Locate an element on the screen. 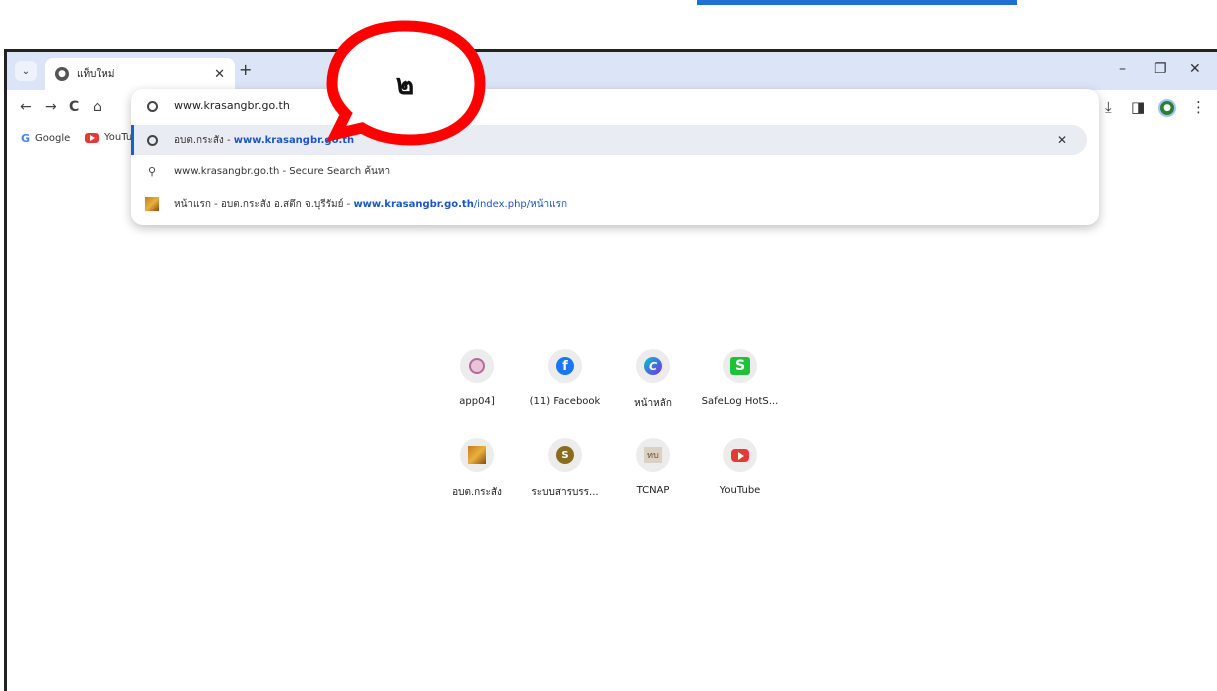 This screenshot has width=1217, height=691. minimize-button: – is located at coordinates (1122, 69).